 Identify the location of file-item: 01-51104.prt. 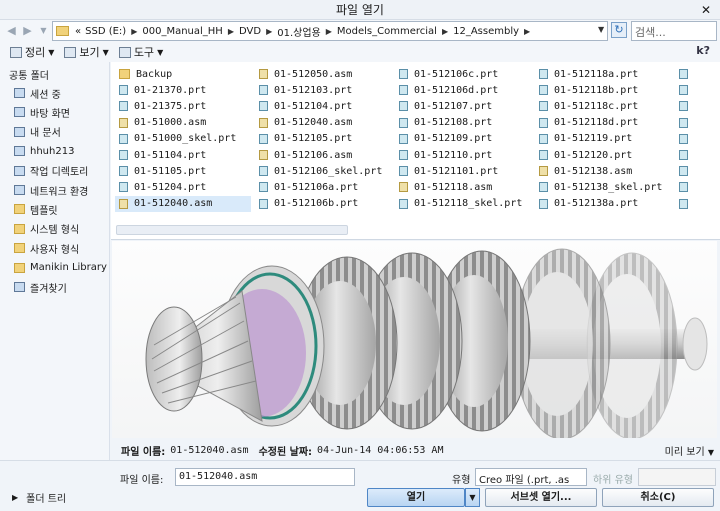
(183, 155).